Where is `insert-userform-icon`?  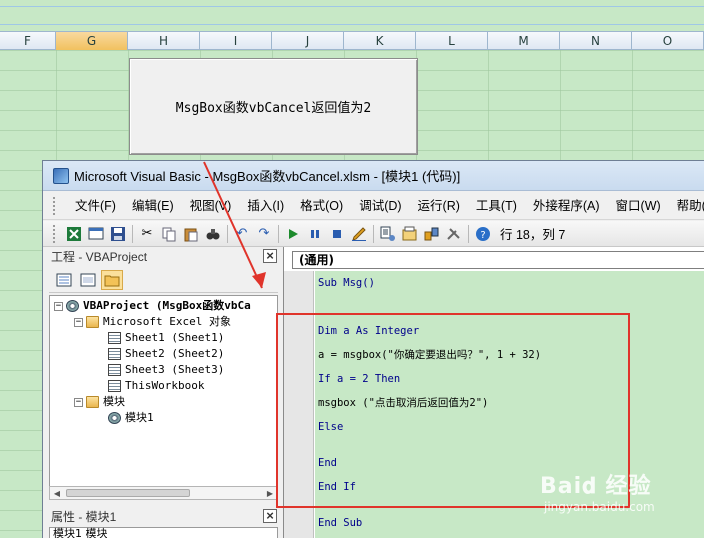
insert-userform-icon is located at coordinates (96, 234).